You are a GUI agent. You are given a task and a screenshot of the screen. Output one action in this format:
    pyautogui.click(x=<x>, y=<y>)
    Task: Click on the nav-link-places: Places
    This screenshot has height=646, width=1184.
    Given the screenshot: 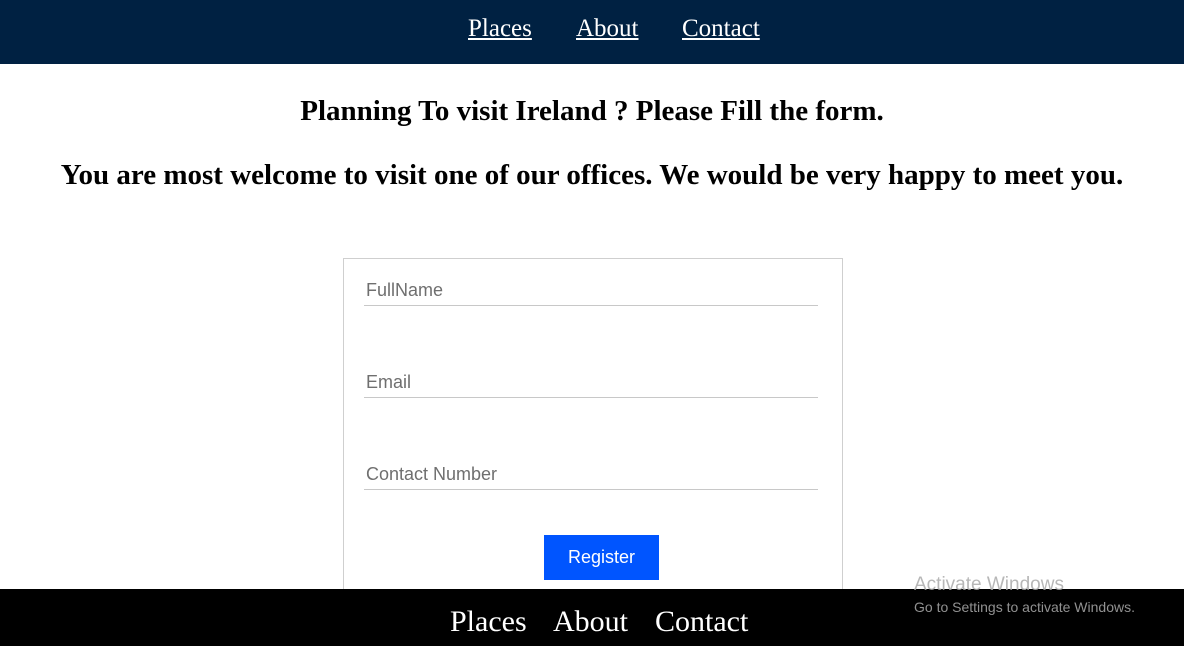 What is the action you would take?
    pyautogui.click(x=500, y=29)
    